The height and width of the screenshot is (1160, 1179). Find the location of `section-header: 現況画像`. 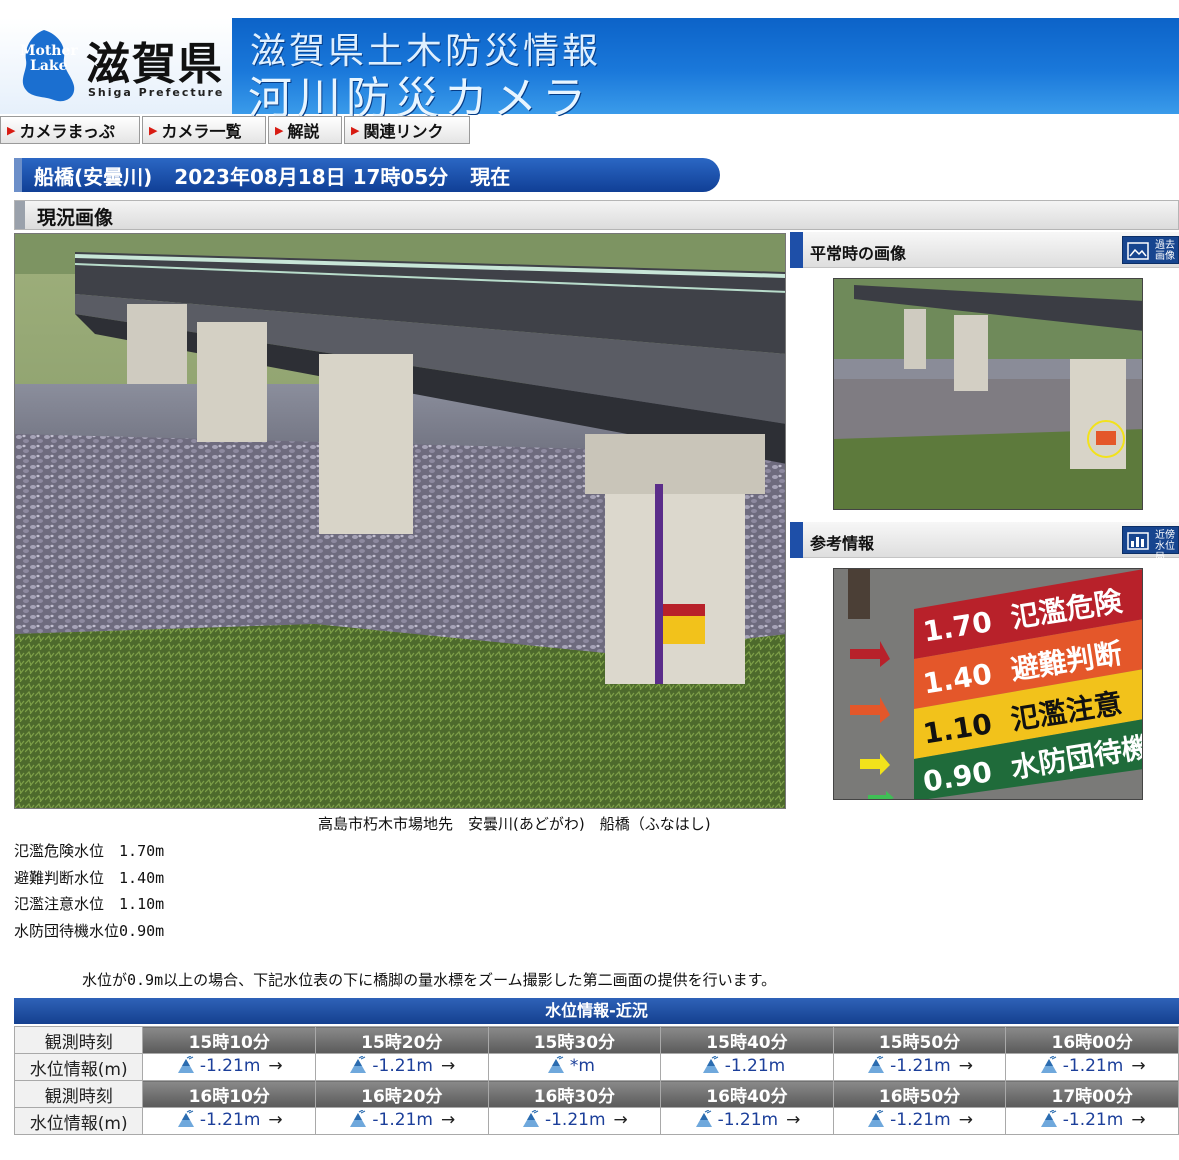

section-header: 現況画像 is located at coordinates (596, 215).